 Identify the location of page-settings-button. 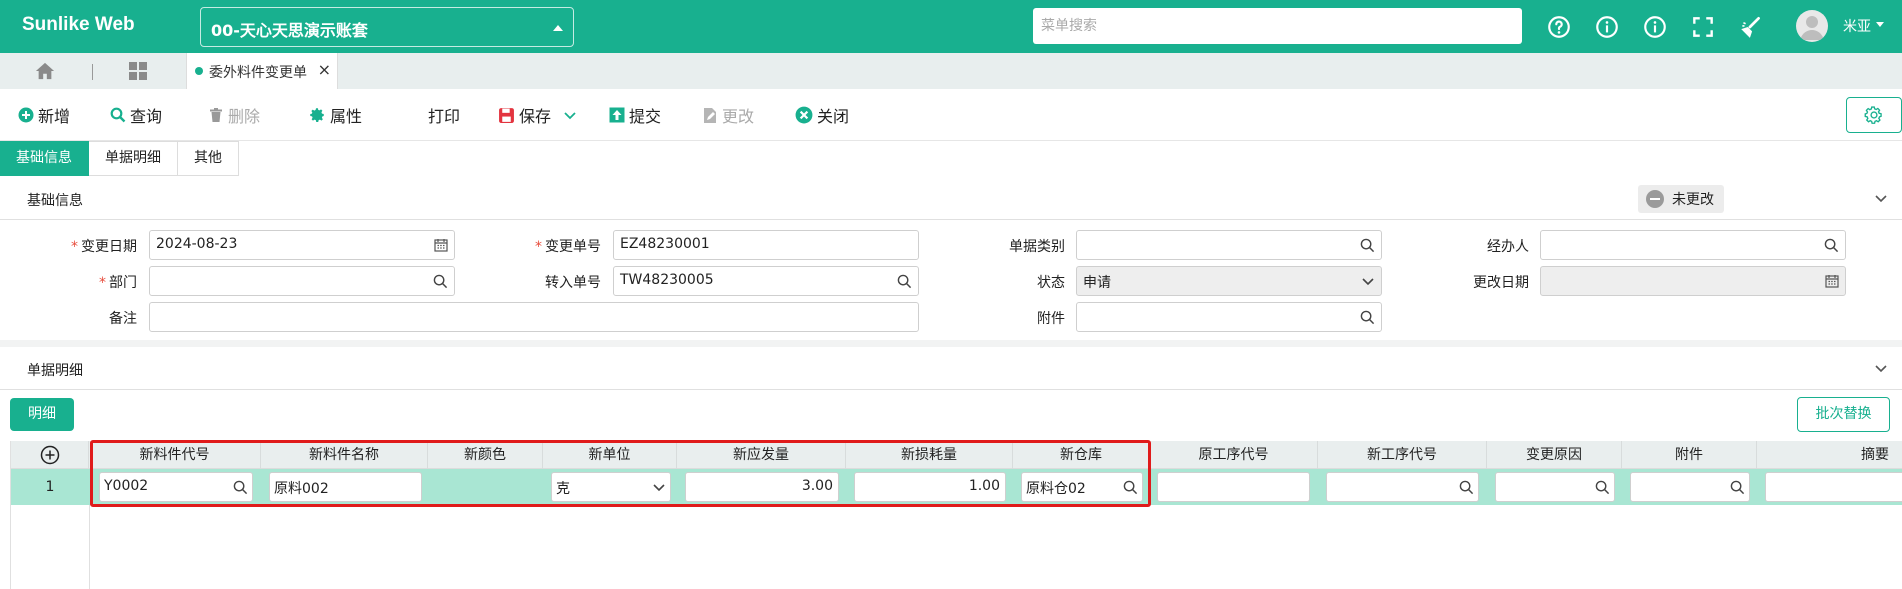
(1874, 115).